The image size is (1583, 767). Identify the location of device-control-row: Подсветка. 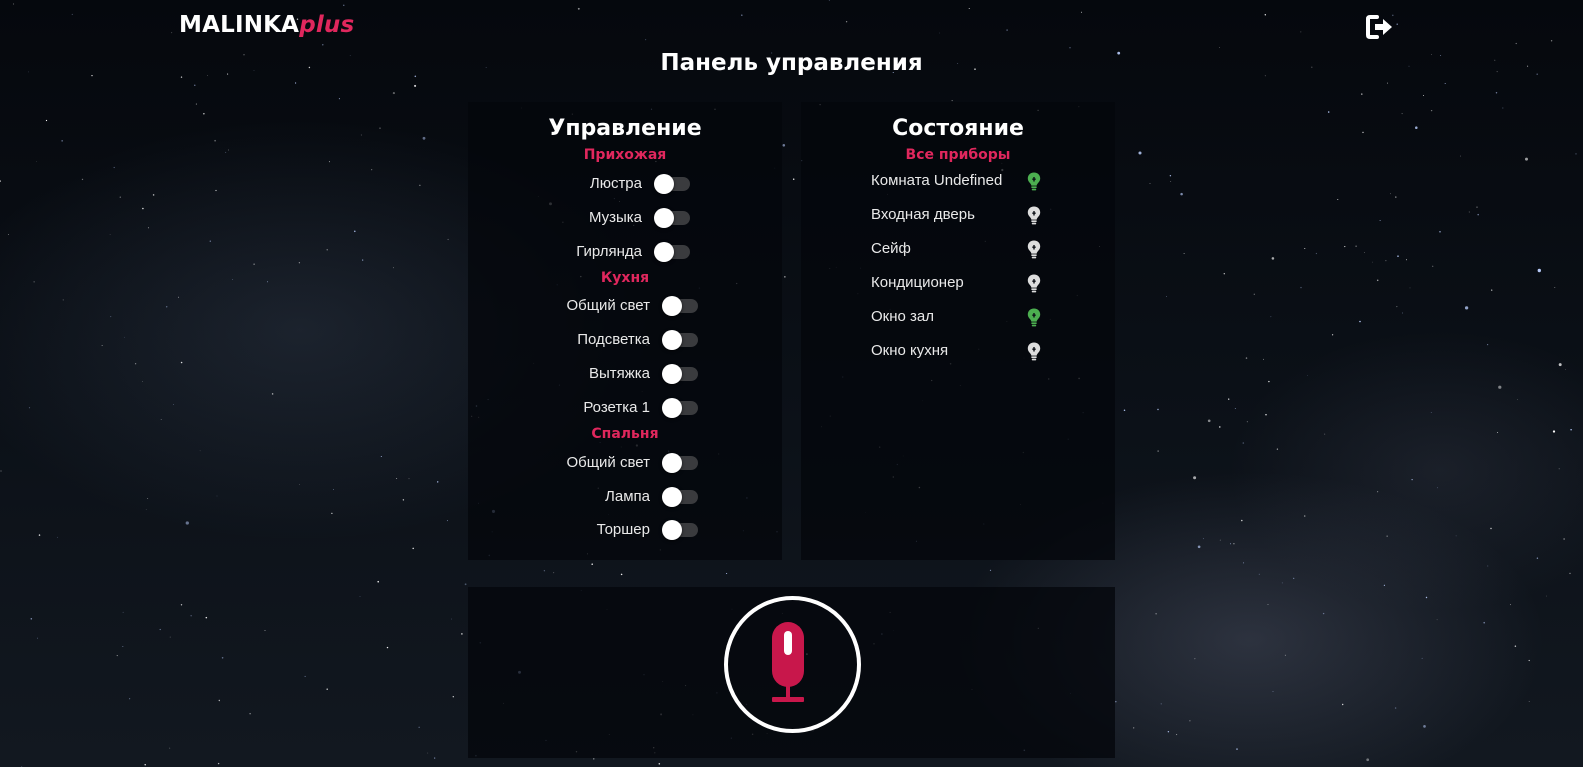
(625, 340).